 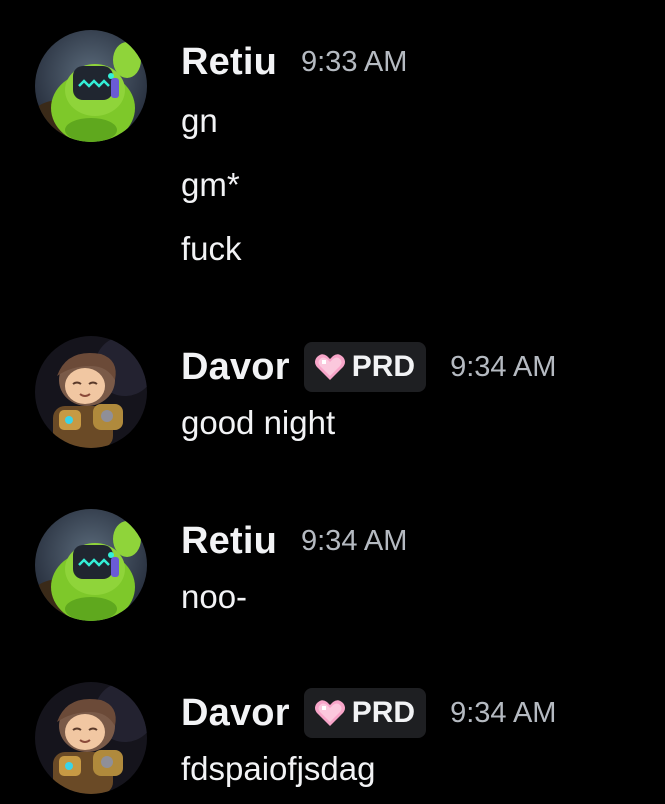 What do you see at coordinates (278, 768) in the screenshot?
I see `message-text: fdspaiofjsdag` at bounding box center [278, 768].